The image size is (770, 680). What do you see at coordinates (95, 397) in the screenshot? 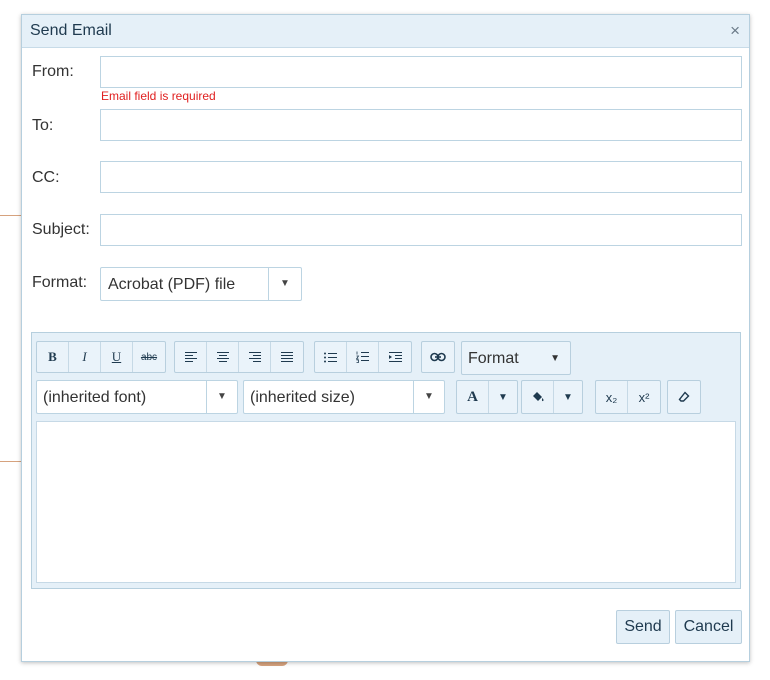
I see `font-family-value: (inherited font)` at bounding box center [95, 397].